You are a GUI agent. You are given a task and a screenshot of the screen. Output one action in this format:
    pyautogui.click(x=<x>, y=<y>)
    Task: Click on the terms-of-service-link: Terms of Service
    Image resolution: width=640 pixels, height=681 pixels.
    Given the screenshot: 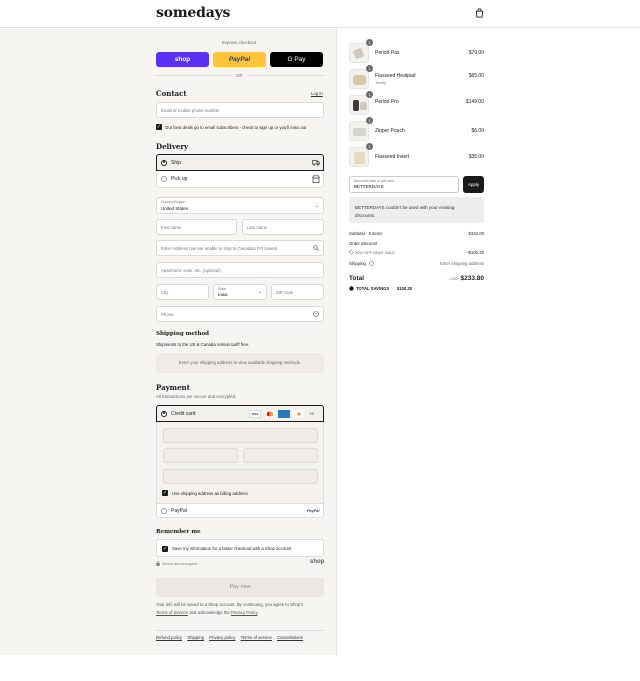 What is the action you would take?
    pyautogui.click(x=172, y=612)
    